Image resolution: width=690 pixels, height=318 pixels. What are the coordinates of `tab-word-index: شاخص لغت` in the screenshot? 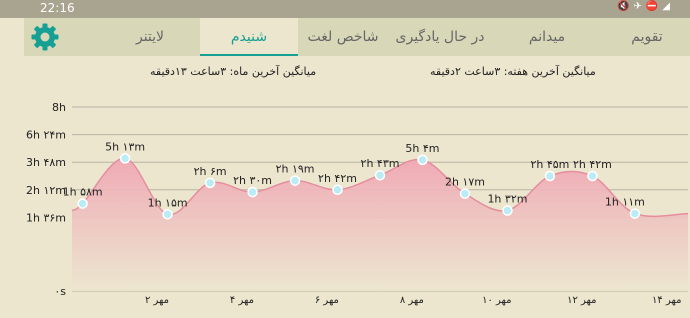 It's located at (343, 37).